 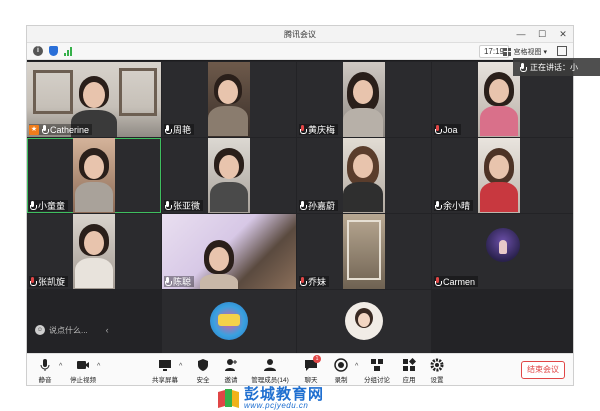 I want to click on participant-label: 陈聪, so click(x=179, y=281).